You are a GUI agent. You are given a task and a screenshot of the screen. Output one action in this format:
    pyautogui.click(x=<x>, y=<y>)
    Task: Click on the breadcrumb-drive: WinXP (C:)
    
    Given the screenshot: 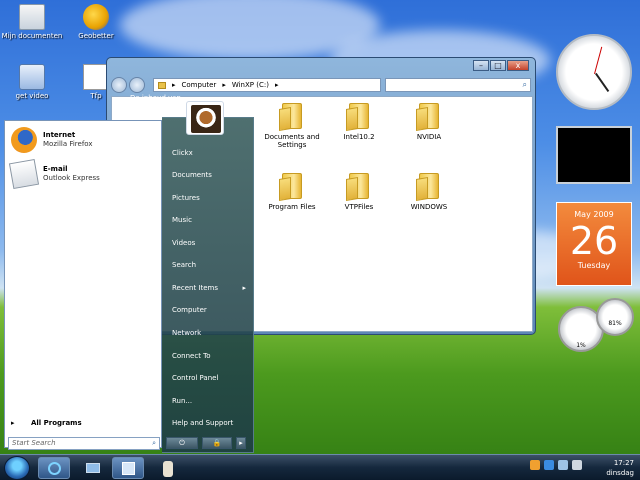 What is the action you would take?
    pyautogui.click(x=250, y=85)
    